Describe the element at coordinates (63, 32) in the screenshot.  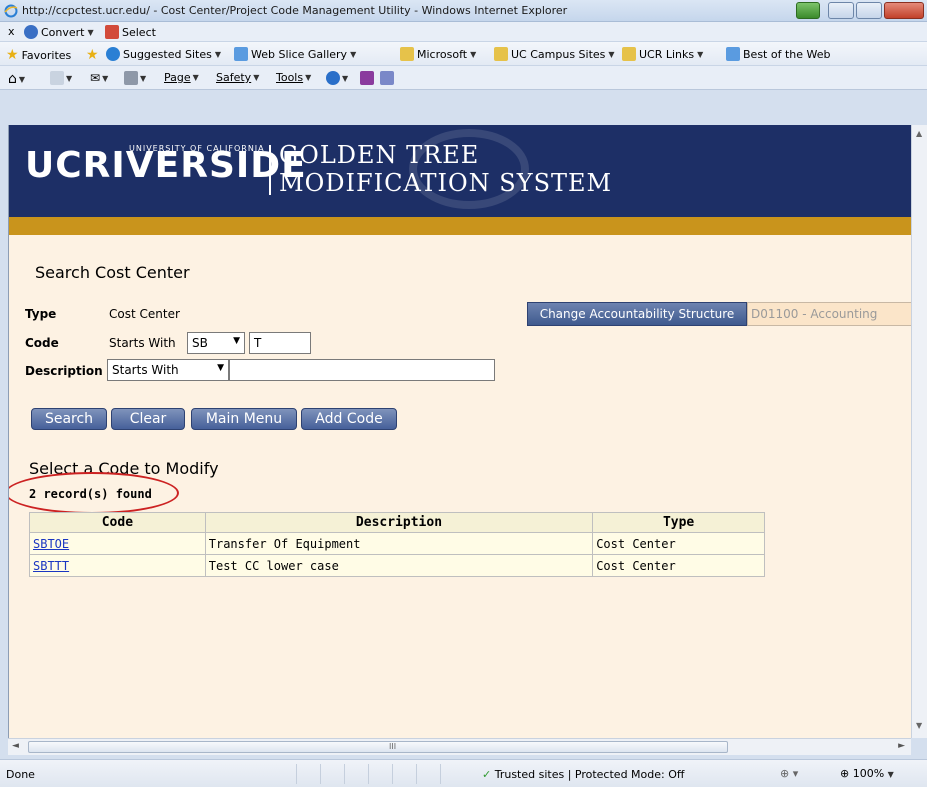
I see `convert-label: Convert` at that location.